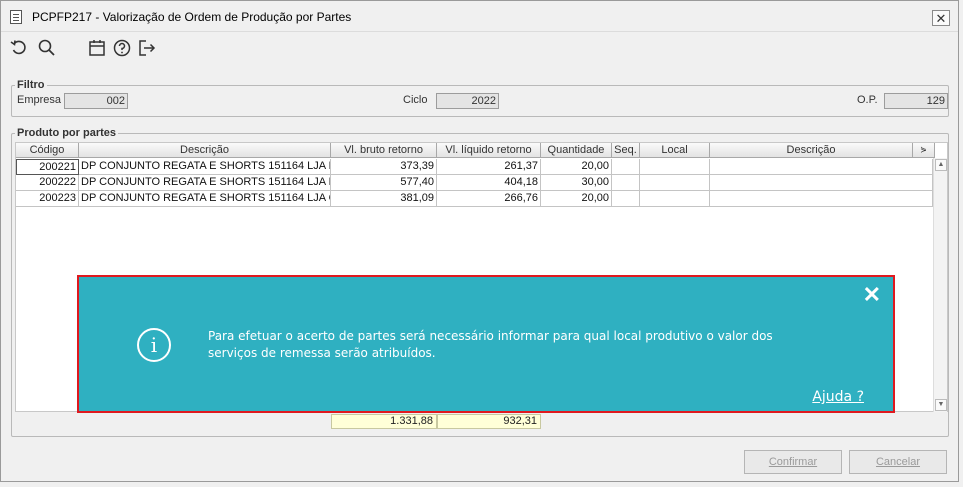  I want to click on cell-vl-liquido: 261,37, so click(489, 167).